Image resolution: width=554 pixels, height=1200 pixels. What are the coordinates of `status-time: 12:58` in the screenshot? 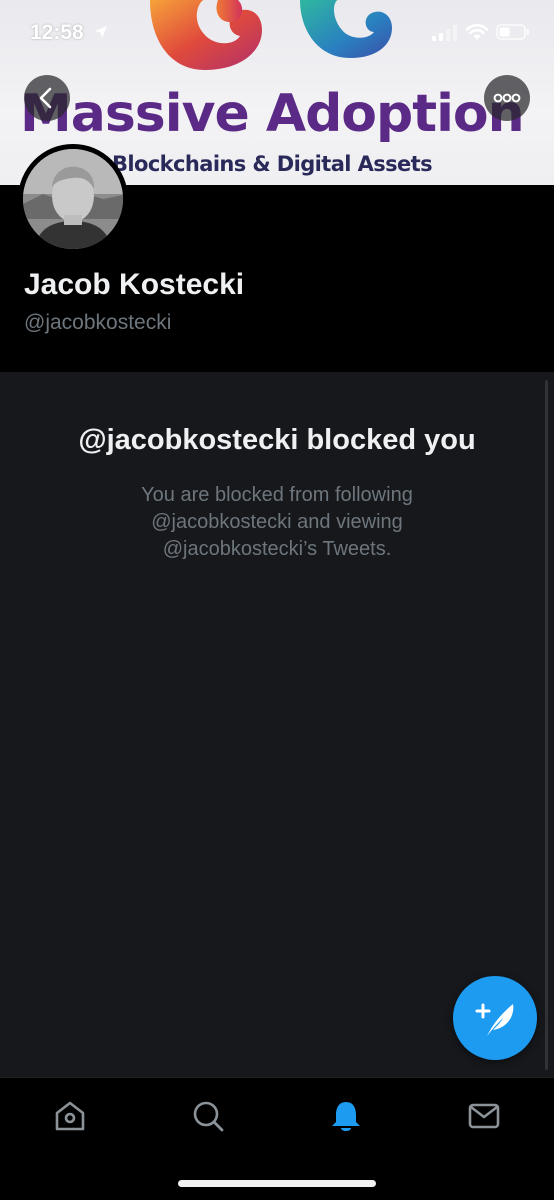 It's located at (57, 32).